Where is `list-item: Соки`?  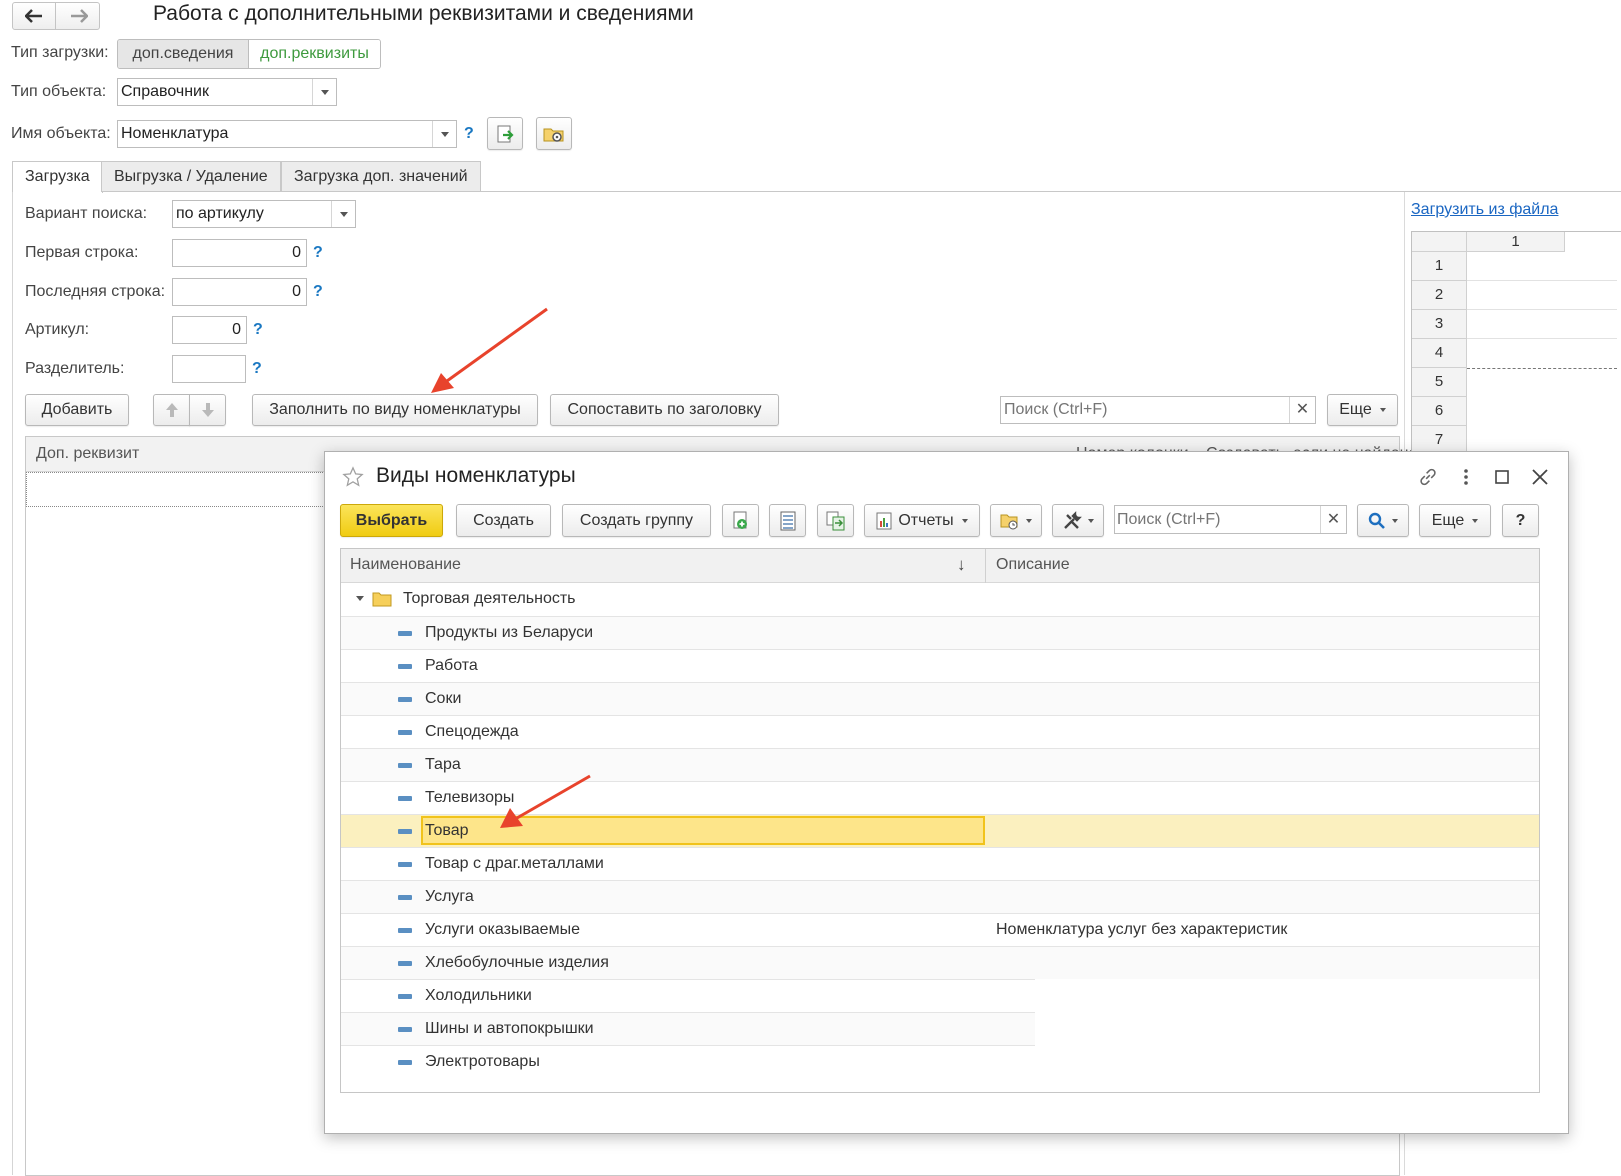 list-item: Соки is located at coordinates (940, 698).